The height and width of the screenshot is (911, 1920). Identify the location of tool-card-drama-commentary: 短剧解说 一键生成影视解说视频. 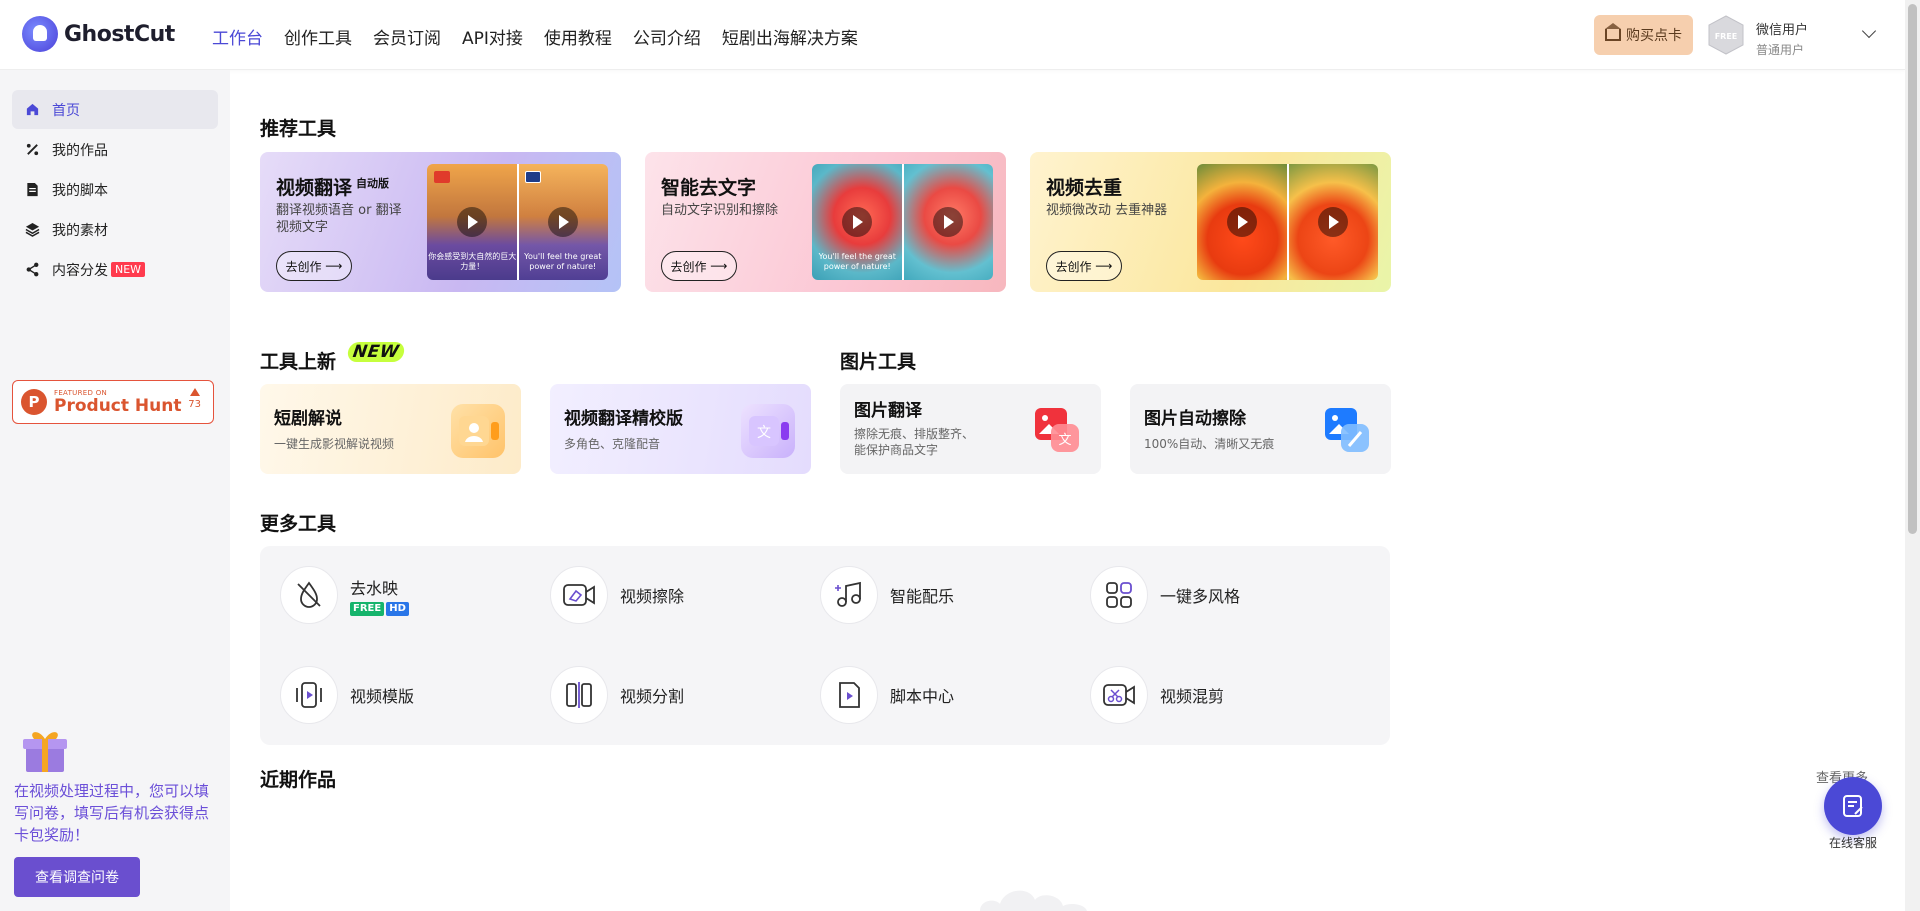
(390, 429).